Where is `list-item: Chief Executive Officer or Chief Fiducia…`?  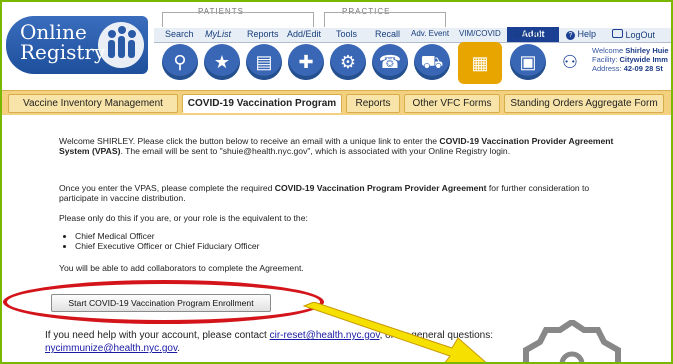
list-item: Chief Executive Officer or Chief Fiducia… is located at coordinates (167, 246).